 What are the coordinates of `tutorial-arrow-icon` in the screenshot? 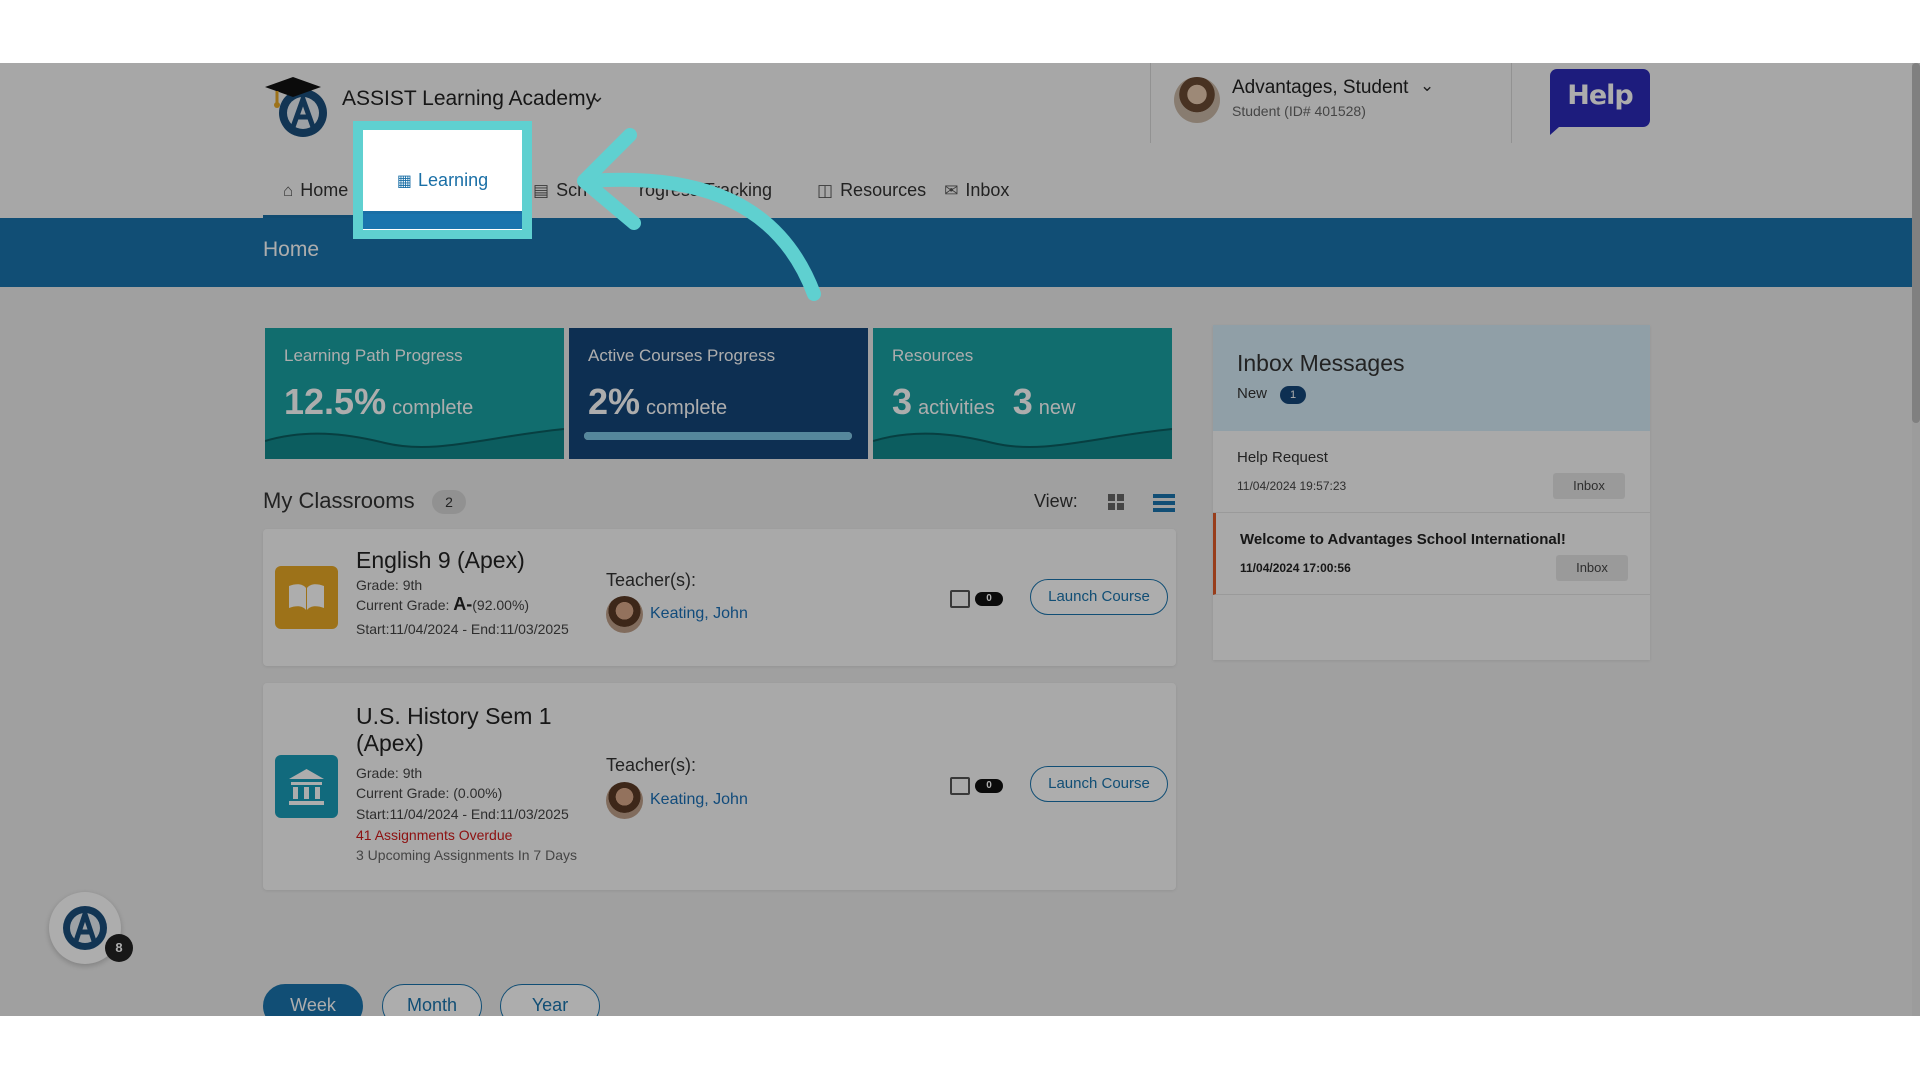 It's located at (699, 214).